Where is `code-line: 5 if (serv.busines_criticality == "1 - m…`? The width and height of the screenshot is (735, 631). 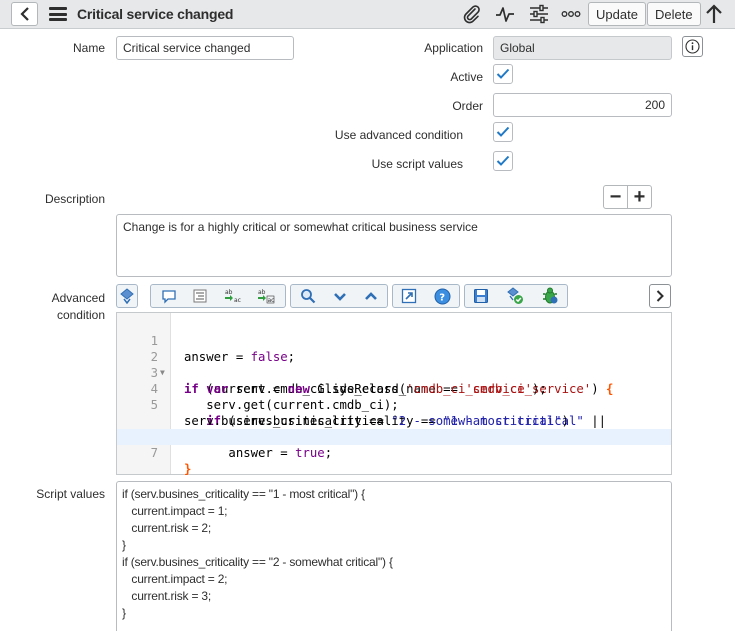
code-line: 5 if (serv.busines_criticality == "1 - m… is located at coordinates (394, 404).